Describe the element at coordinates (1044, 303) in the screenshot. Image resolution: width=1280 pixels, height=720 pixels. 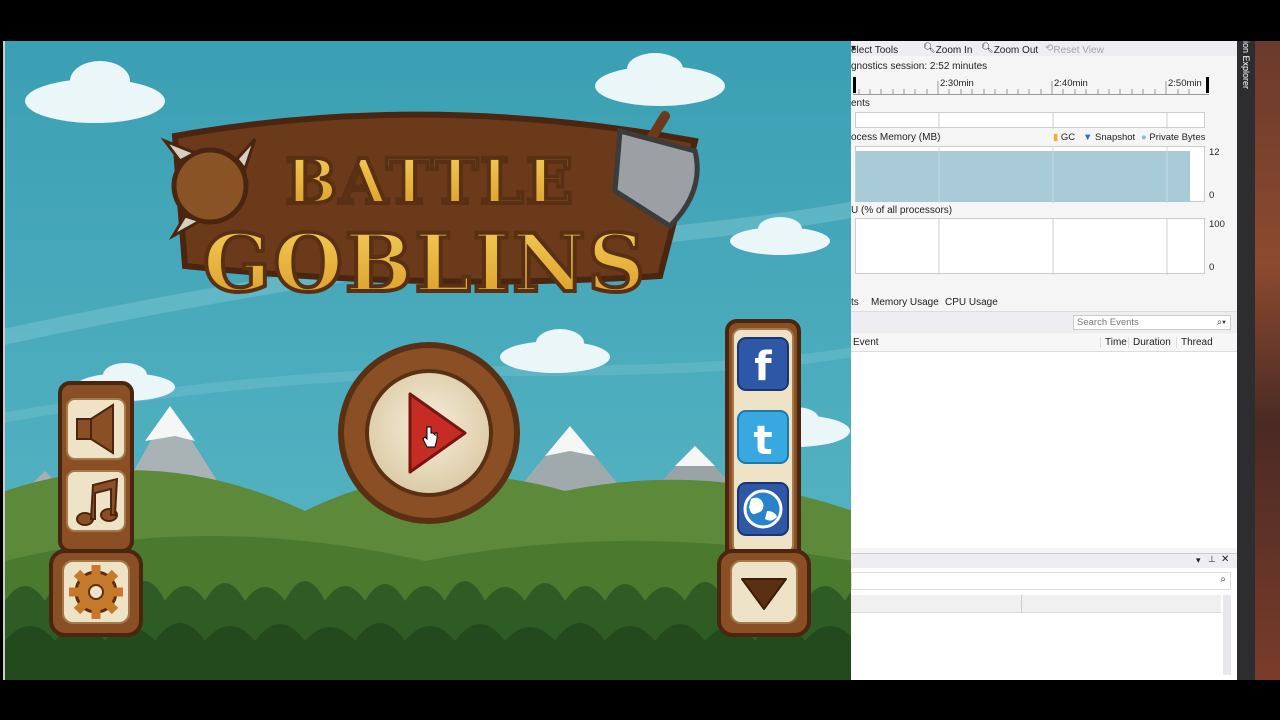
I see `diagnostics-tabs: ts Memory Usage CPU Usage` at that location.